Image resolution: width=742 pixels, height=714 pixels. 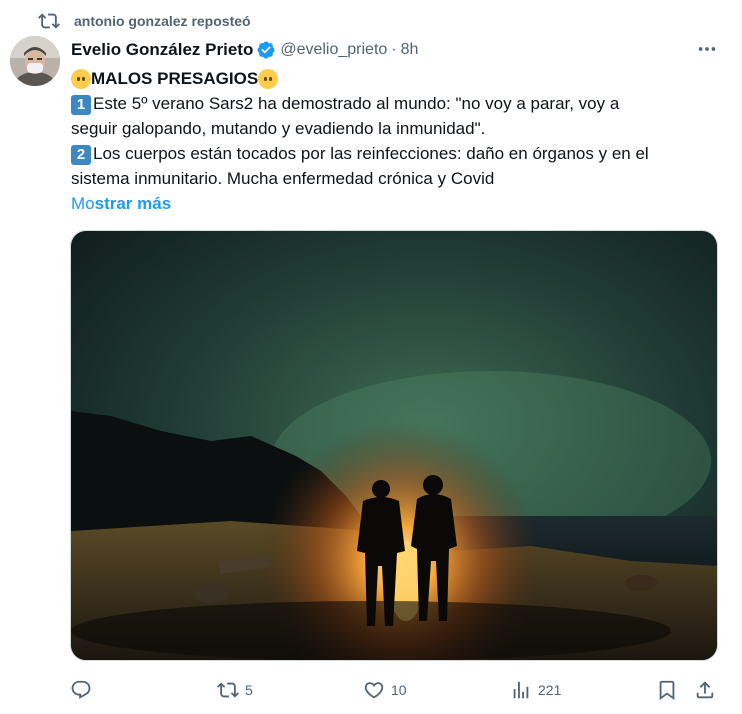 I want to click on reply-button, so click(x=81, y=690).